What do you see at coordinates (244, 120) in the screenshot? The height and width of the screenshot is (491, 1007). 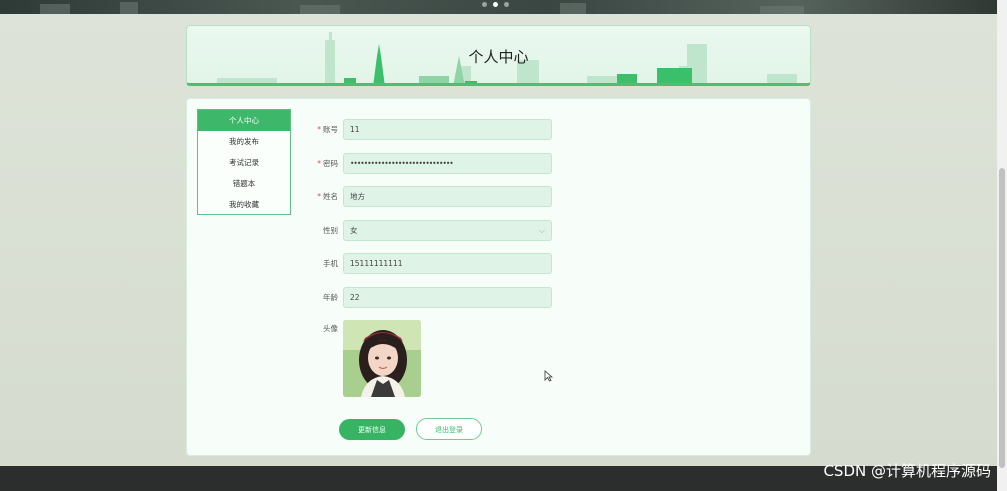 I see `sidebar-item-profile: 个人中心` at bounding box center [244, 120].